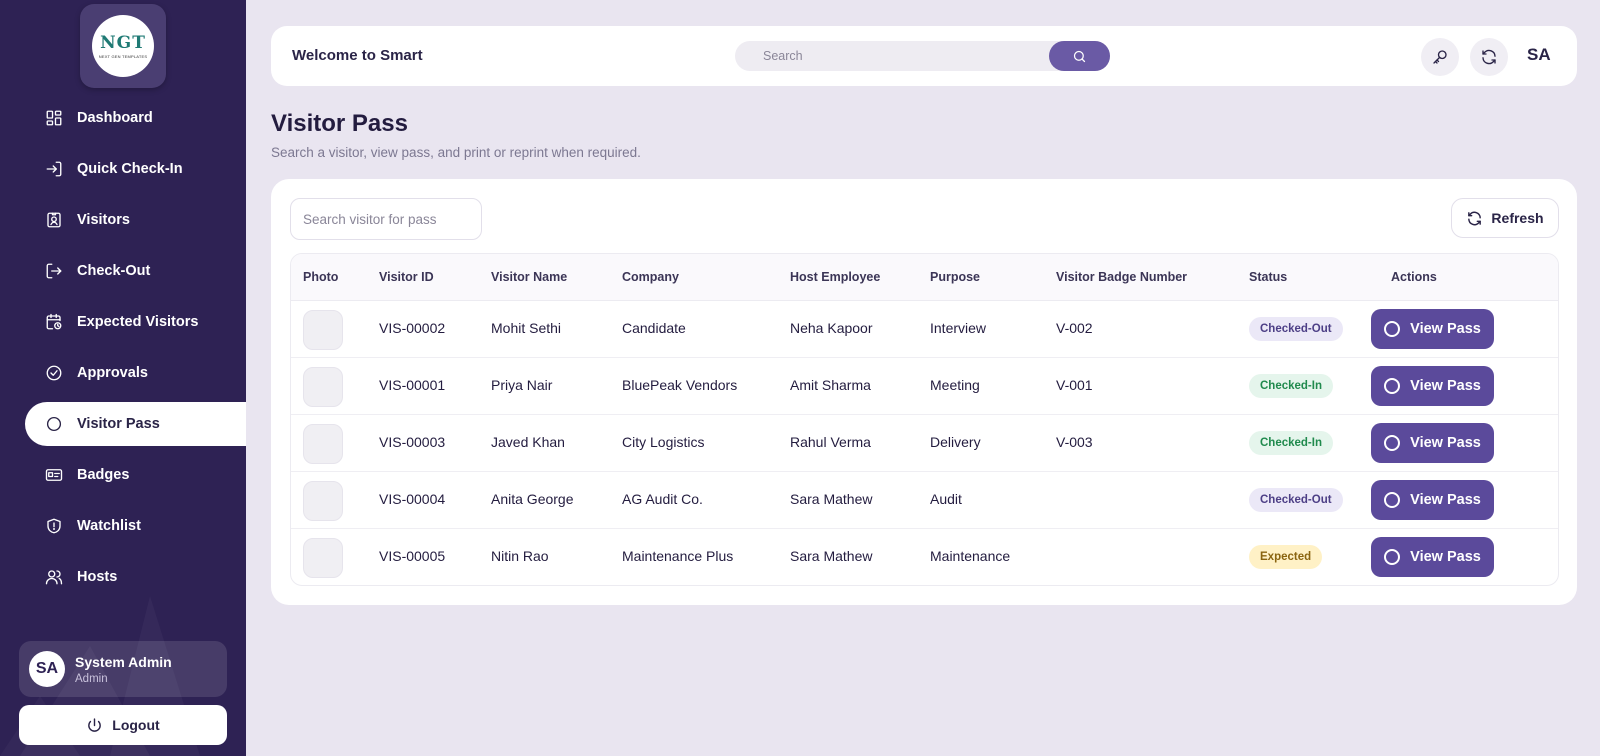 The image size is (1600, 756). Describe the element at coordinates (386, 219) in the screenshot. I see `visitor-search-input` at that location.